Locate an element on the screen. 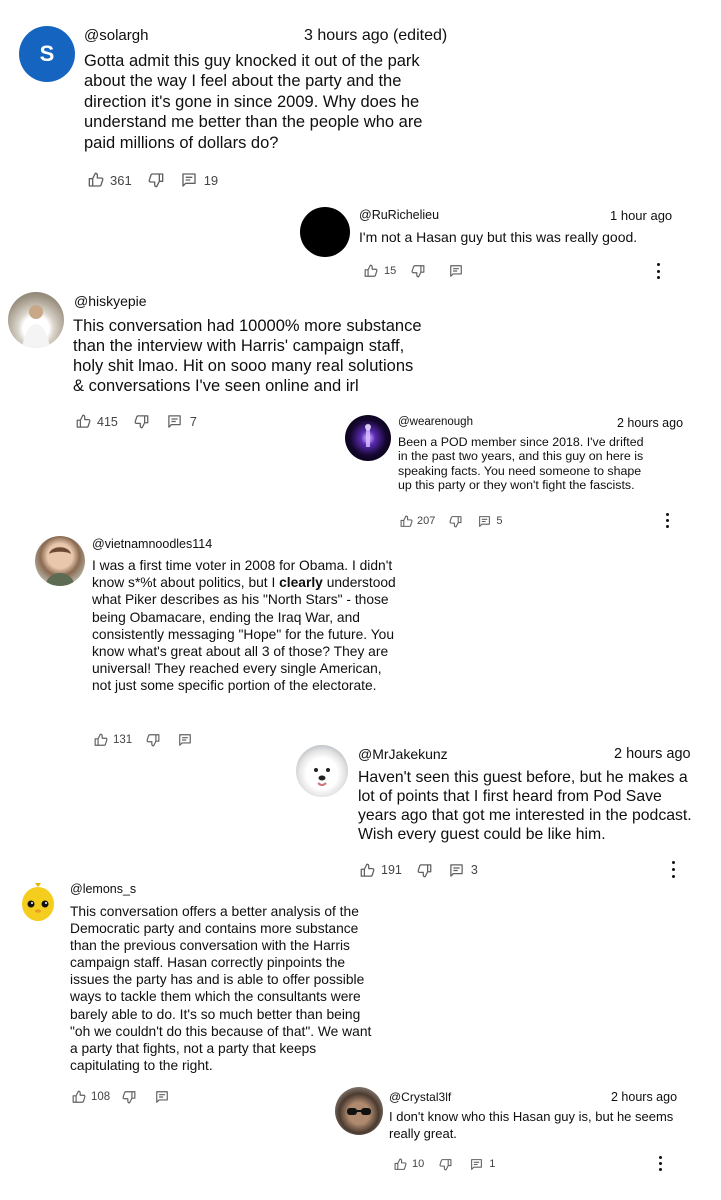 Image resolution: width=721 pixels, height=1200 pixels. avatar: S is located at coordinates (47, 54).